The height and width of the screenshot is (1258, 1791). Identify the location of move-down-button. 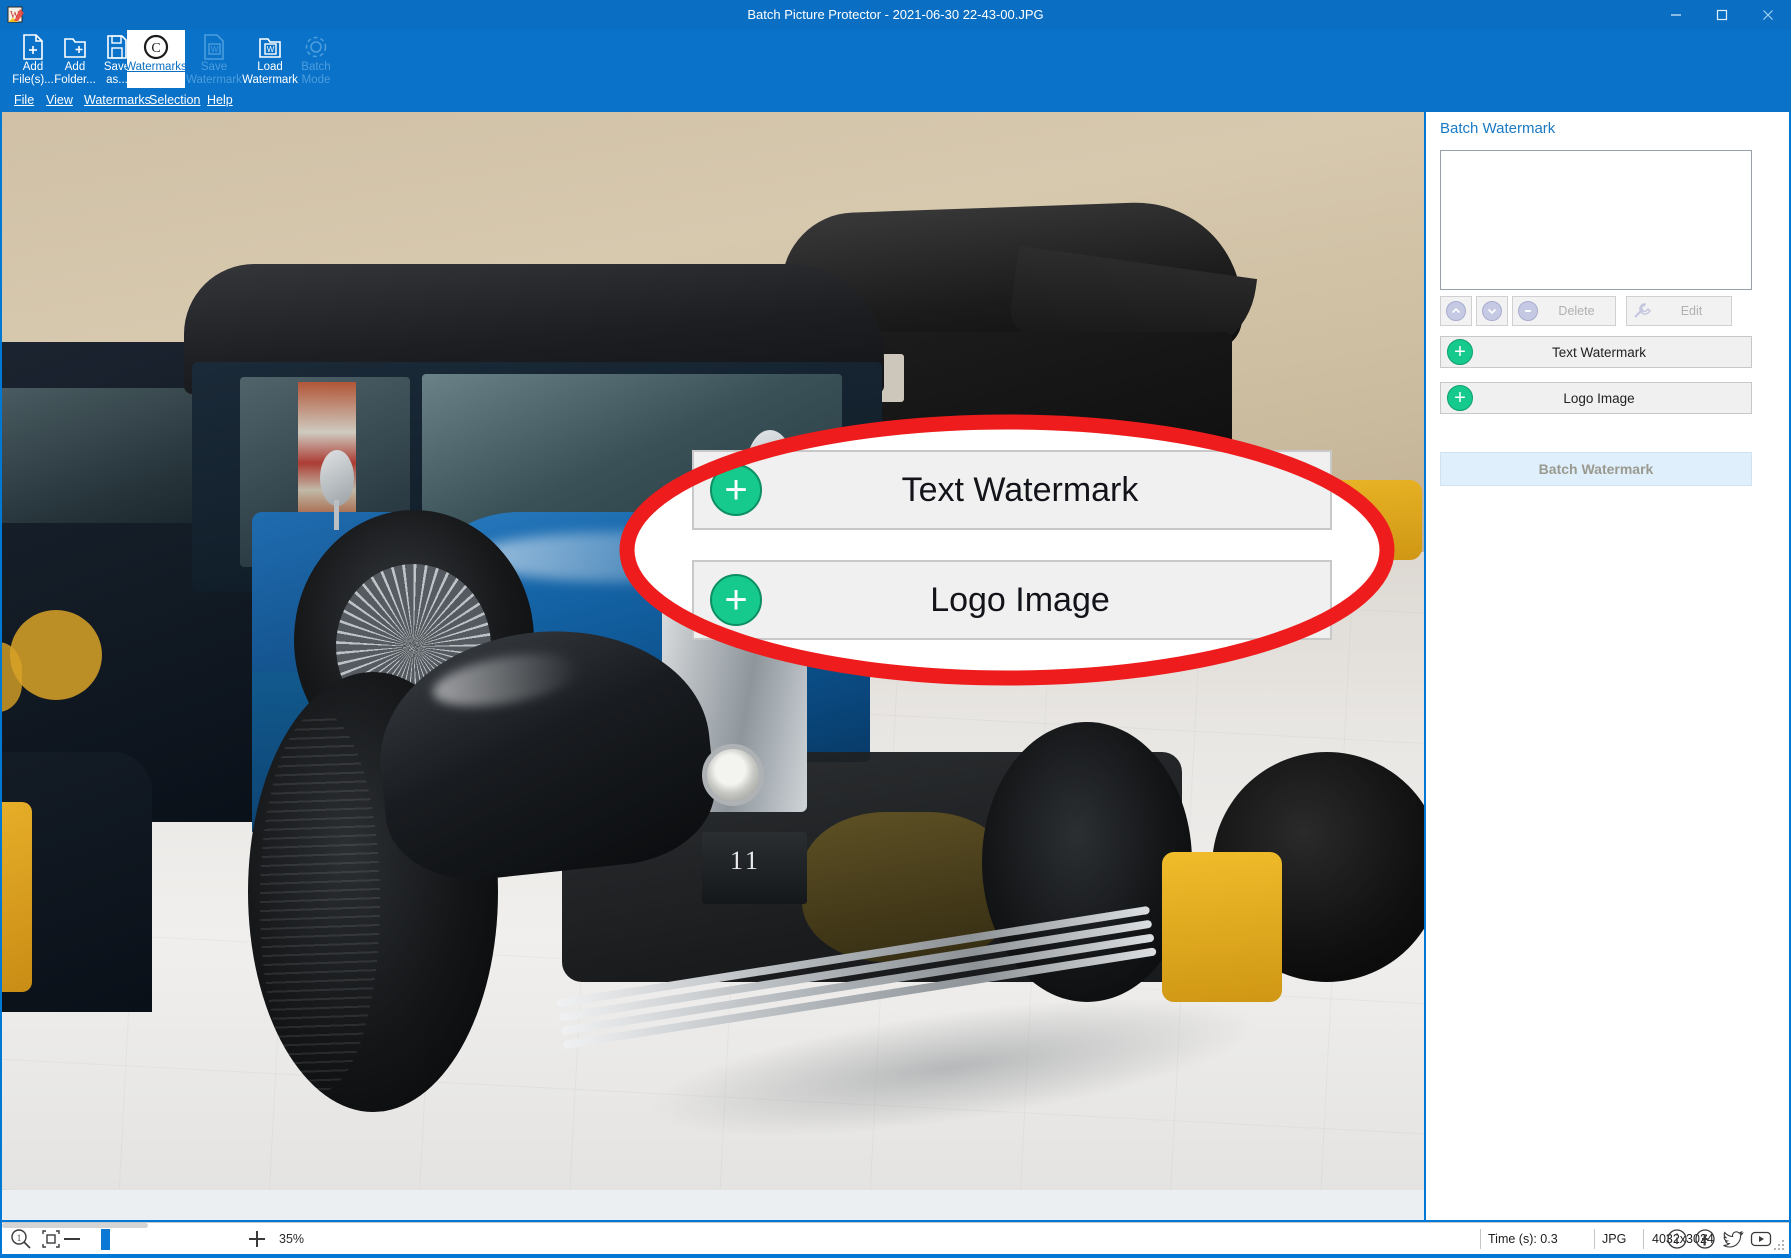
(1492, 311).